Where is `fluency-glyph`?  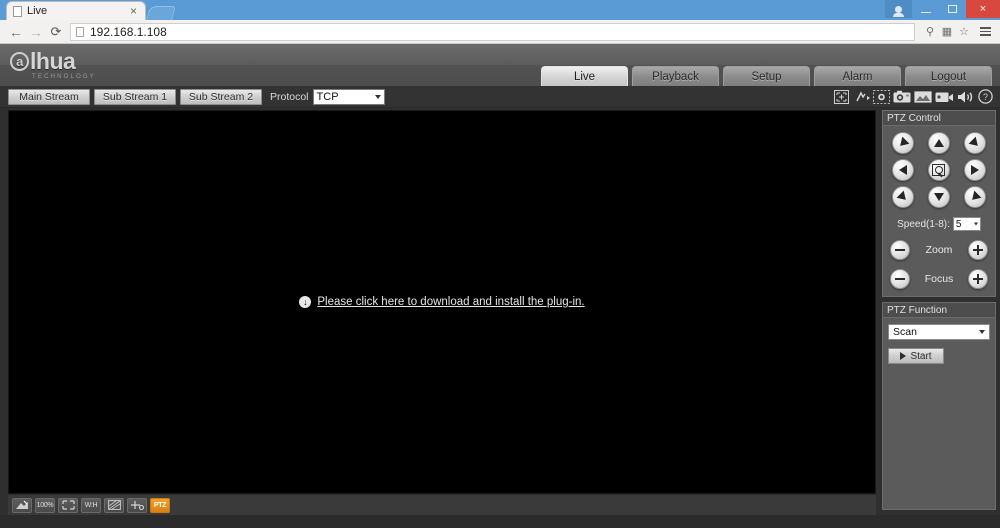
fluency-glyph is located at coordinates (114, 505).